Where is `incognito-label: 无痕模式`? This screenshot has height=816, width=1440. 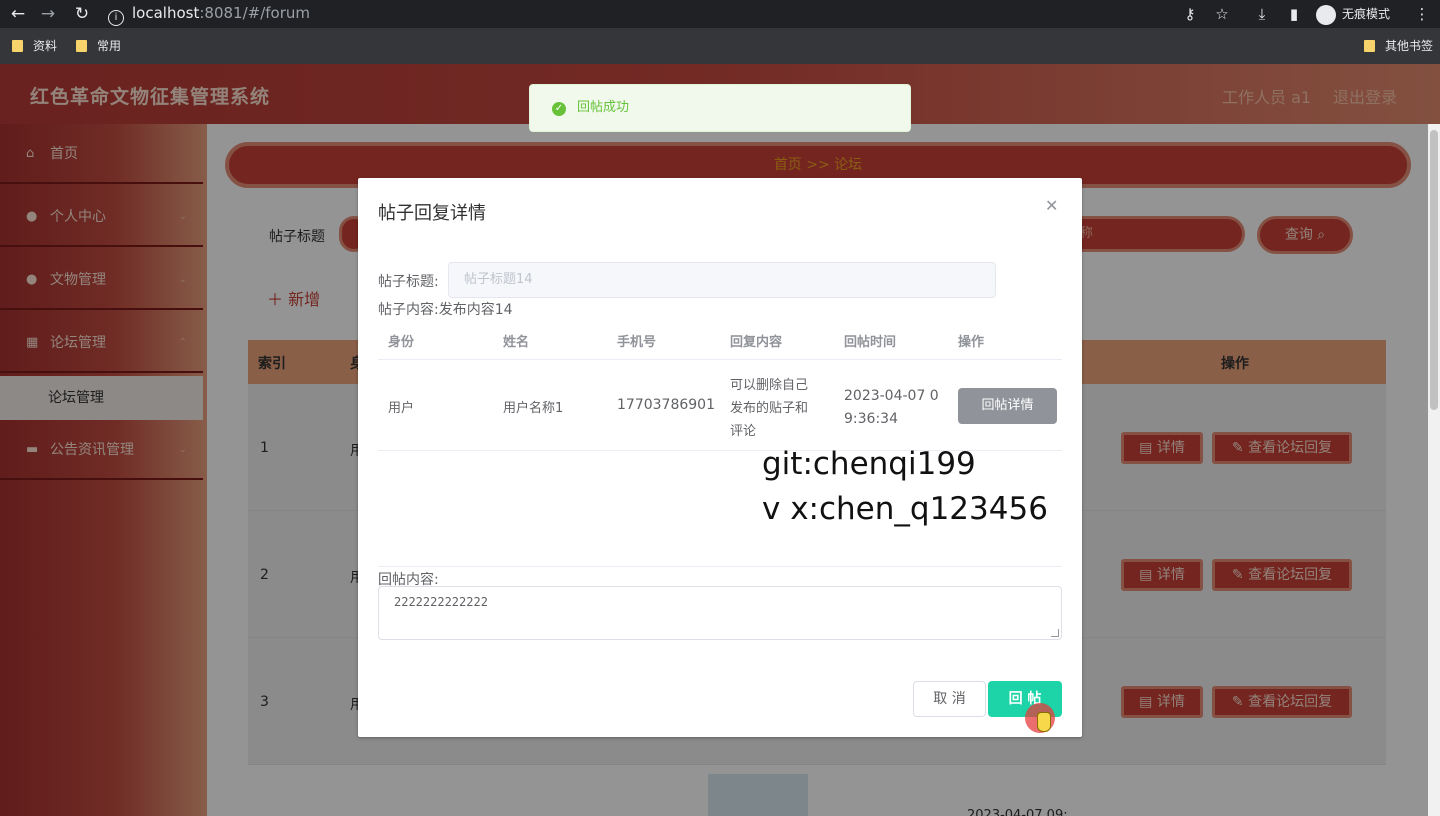 incognito-label: 无痕模式 is located at coordinates (1366, 14).